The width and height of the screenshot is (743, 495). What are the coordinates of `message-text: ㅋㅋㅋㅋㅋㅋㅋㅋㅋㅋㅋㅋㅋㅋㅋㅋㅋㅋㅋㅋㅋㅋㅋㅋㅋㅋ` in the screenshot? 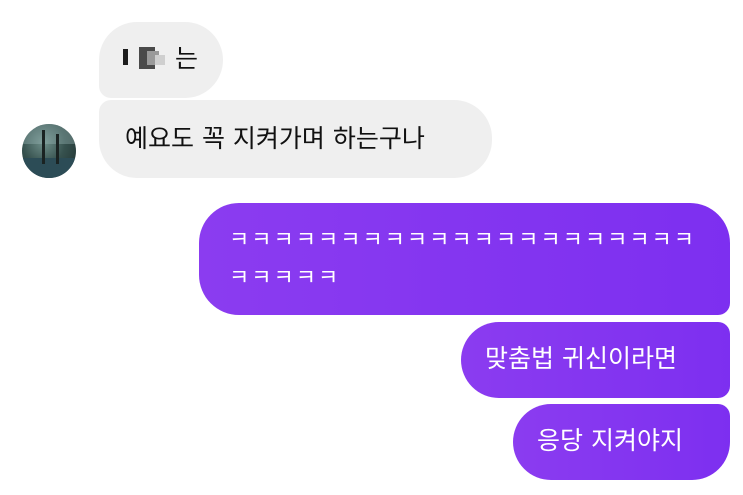 It's located at (463, 259).